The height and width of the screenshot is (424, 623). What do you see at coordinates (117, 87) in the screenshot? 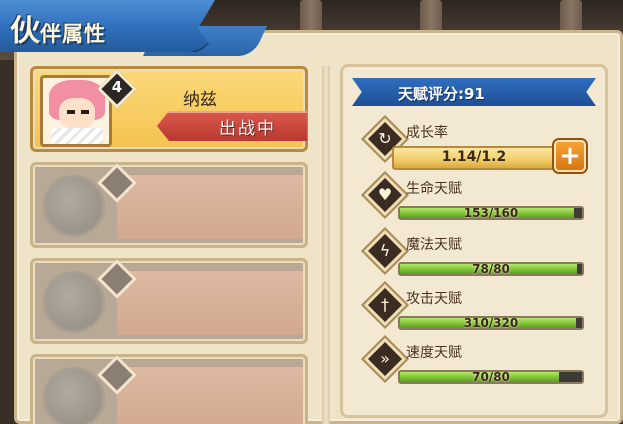
I see `level-number: 4` at bounding box center [117, 87].